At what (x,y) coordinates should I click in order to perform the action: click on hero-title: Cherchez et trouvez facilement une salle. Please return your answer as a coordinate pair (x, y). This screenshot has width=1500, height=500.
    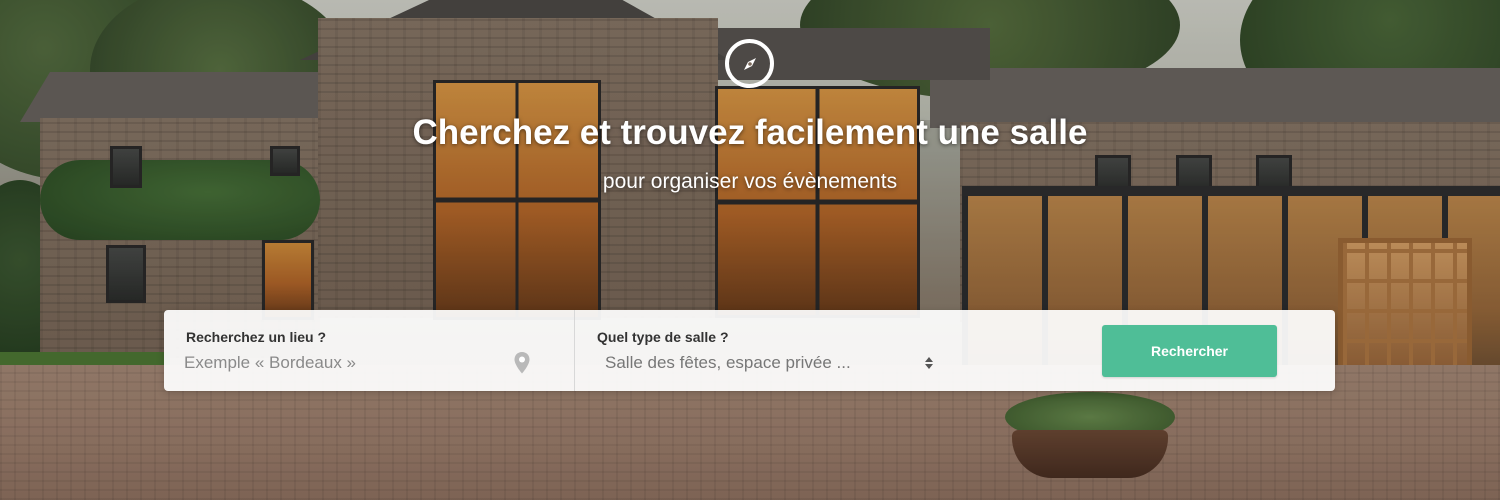
    Looking at the image, I should click on (750, 132).